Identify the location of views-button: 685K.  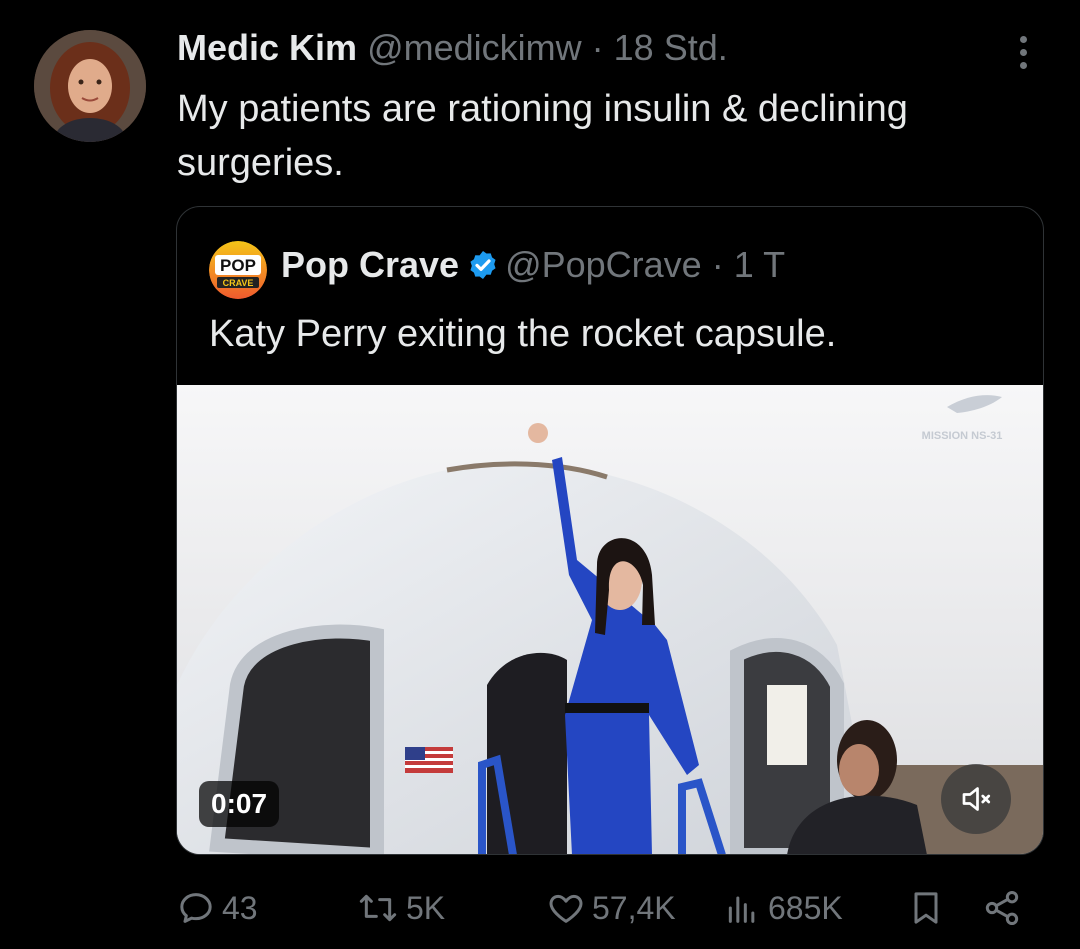
(782, 908).